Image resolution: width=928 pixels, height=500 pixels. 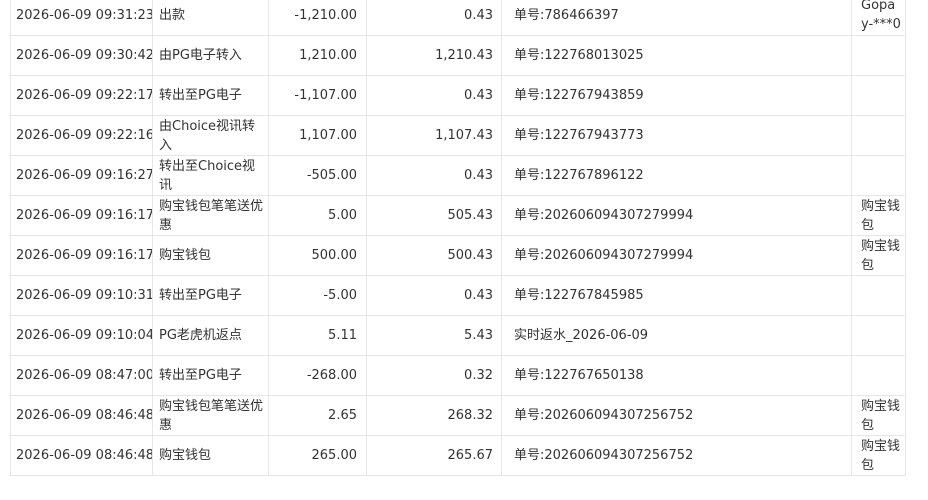 I want to click on amount-cell: 265.00, so click(x=318, y=455).